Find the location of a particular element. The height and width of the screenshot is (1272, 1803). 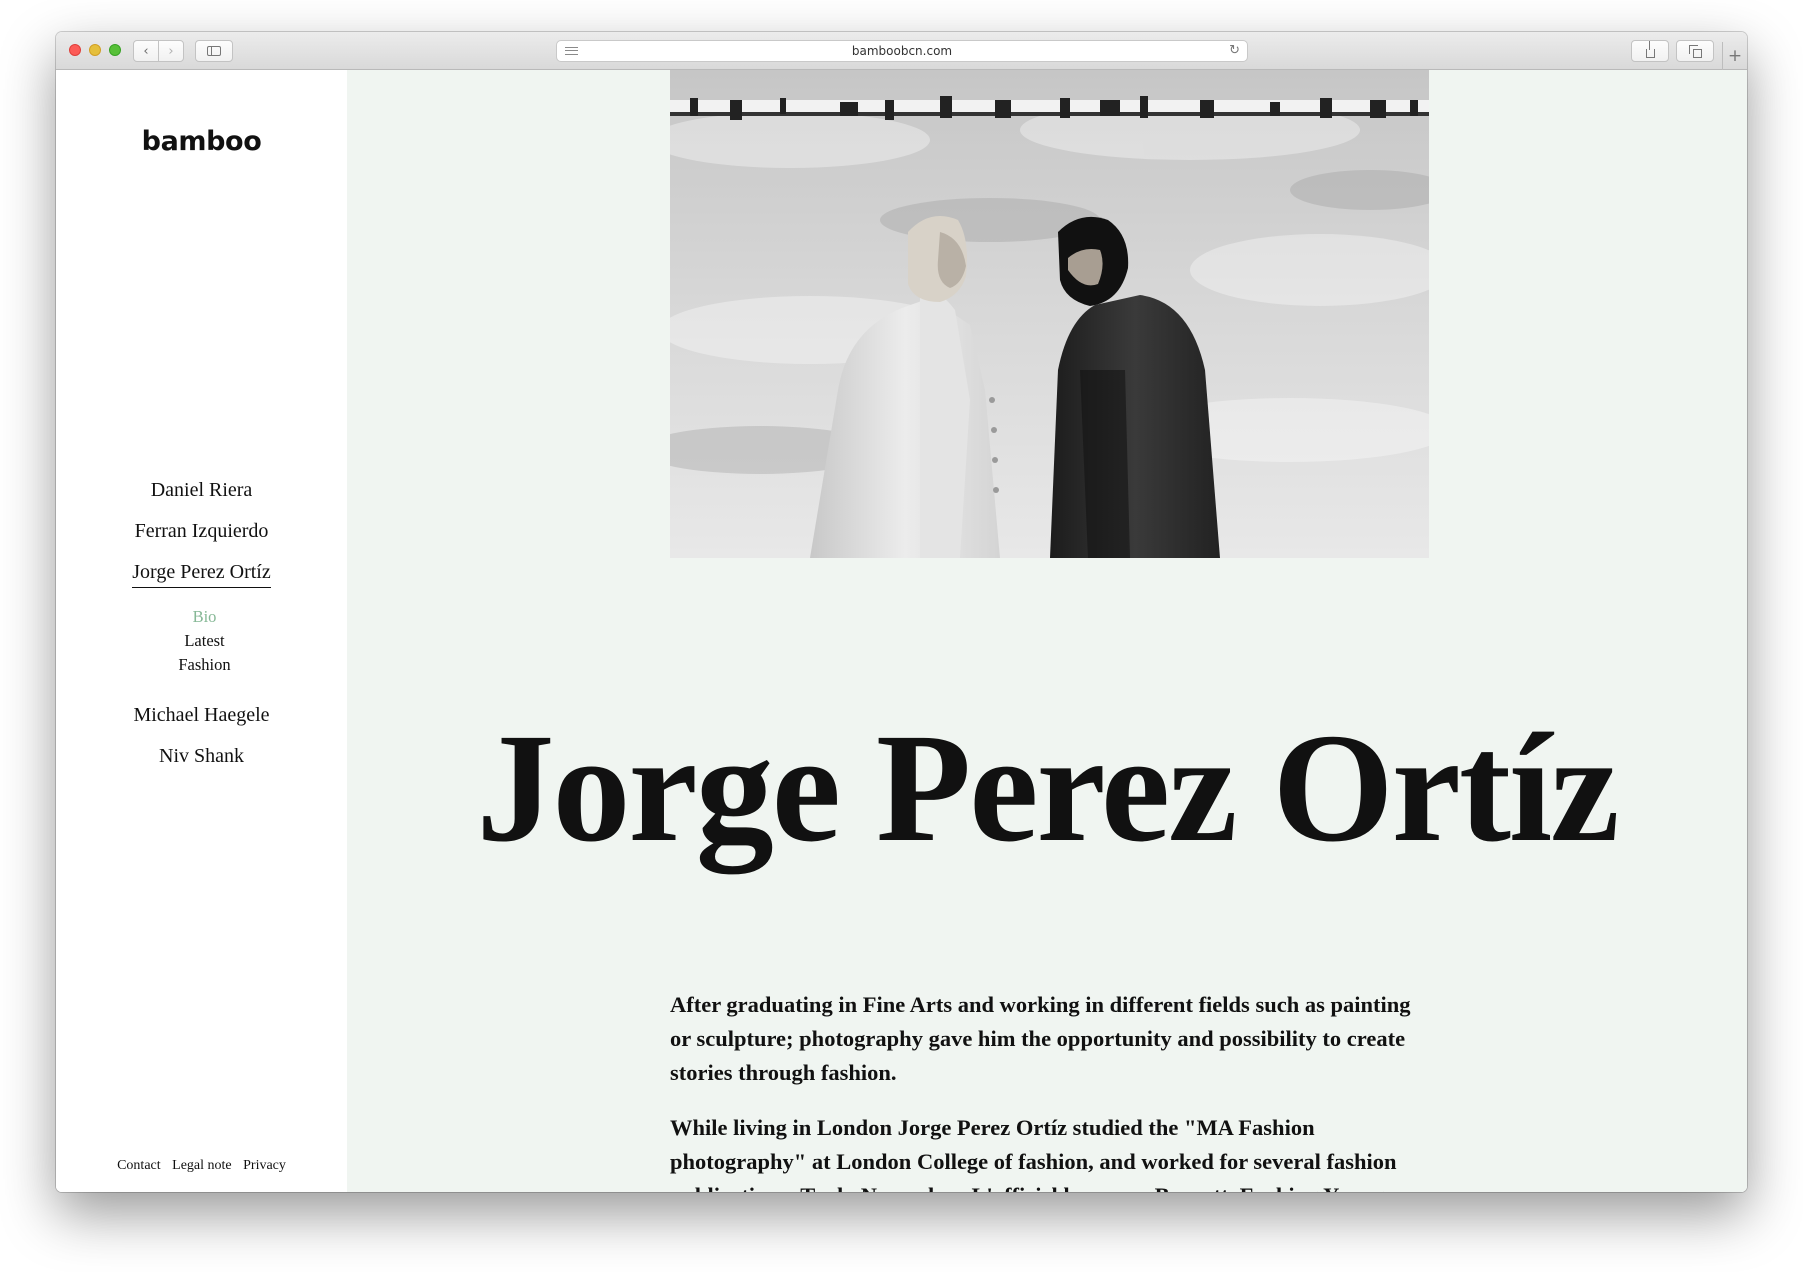

nav-item-jorge-perez-ortiz: Jorge Perez Ortíz is located at coordinates (201, 578).